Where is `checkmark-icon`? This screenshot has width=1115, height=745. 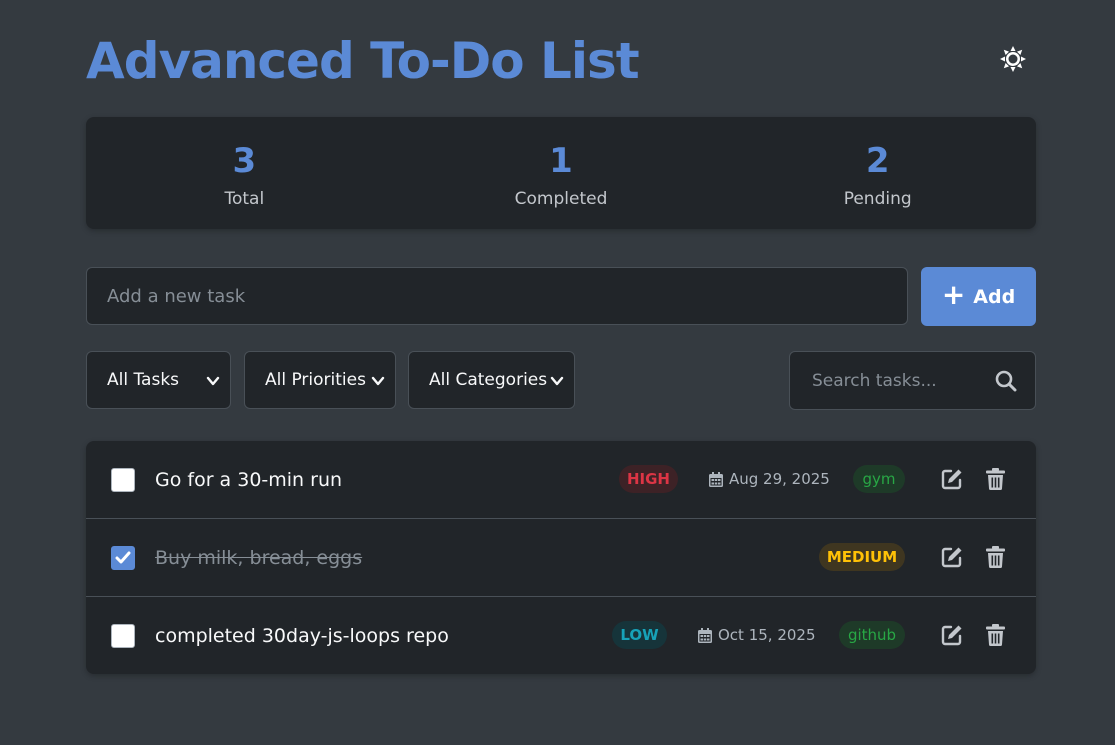 checkmark-icon is located at coordinates (123, 557).